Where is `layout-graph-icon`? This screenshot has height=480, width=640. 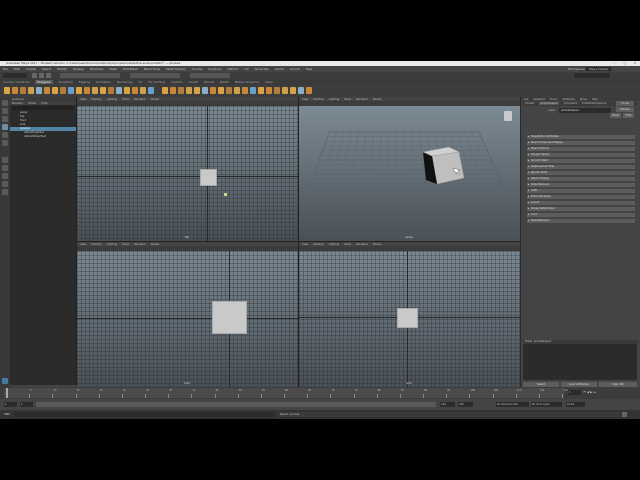
layout-graph-icon is located at coordinates (5, 192).